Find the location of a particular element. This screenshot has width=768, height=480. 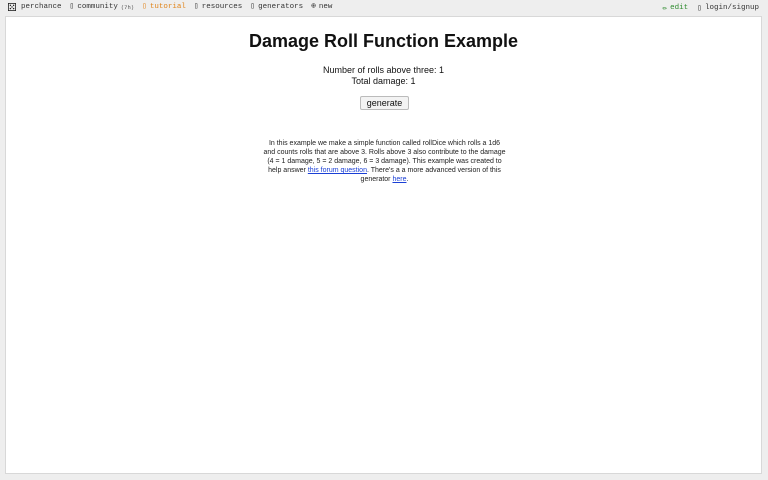

total-damage-line: Total damage: 1 is located at coordinates (383, 81).